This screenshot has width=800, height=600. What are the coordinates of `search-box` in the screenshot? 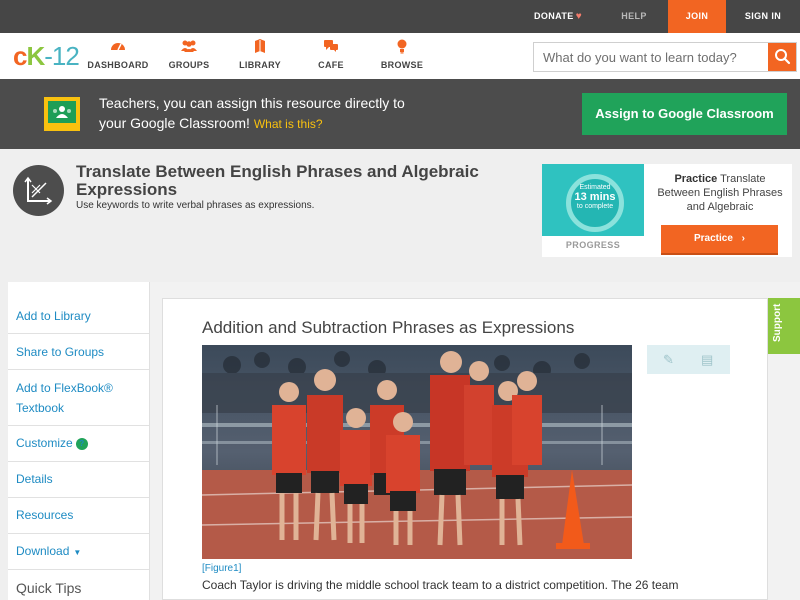 It's located at (665, 57).